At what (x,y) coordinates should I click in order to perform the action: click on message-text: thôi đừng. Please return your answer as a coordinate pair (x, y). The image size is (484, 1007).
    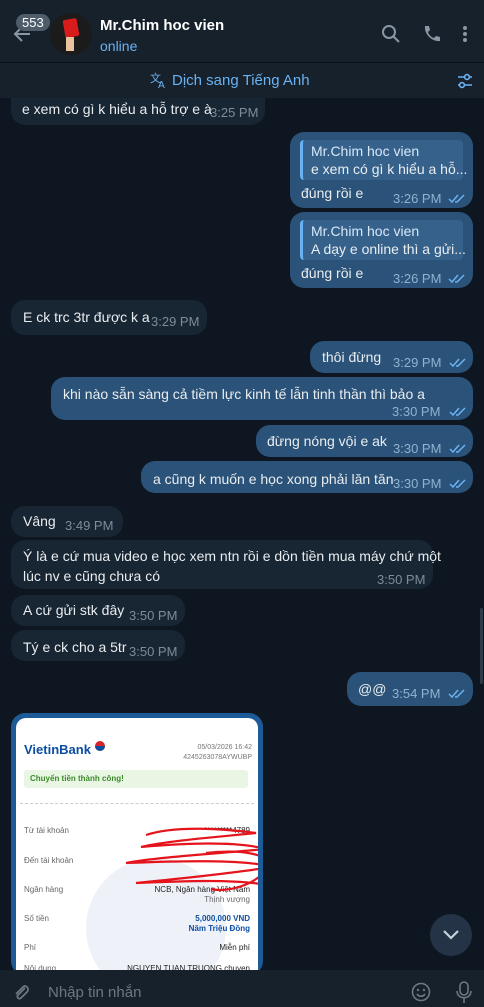
    Looking at the image, I should click on (352, 357).